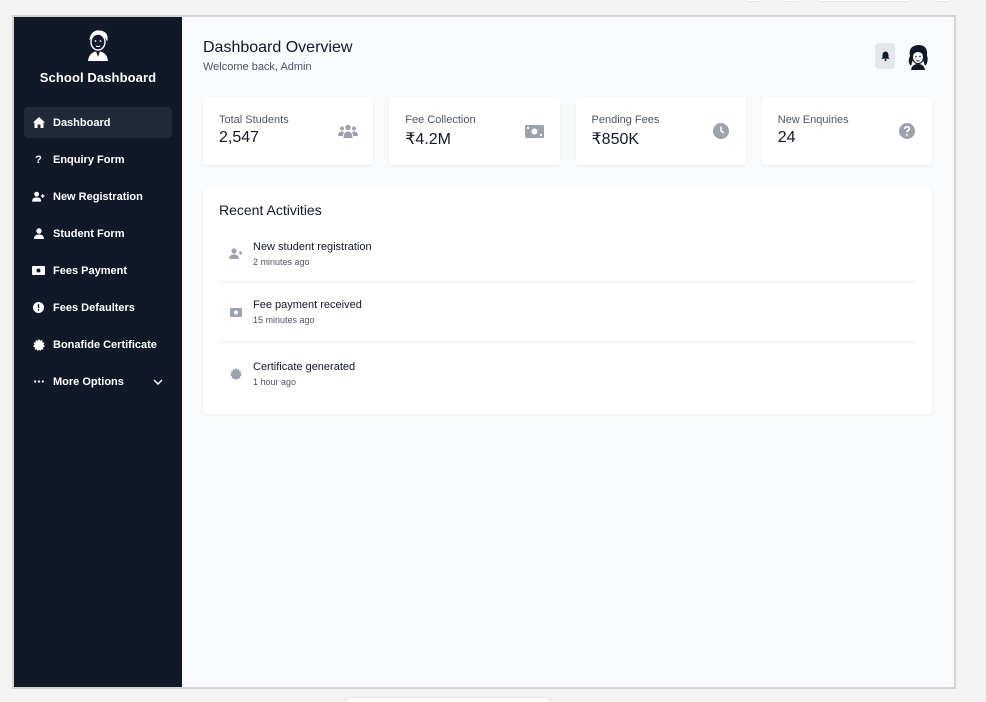 This screenshot has width=986, height=702. What do you see at coordinates (304, 366) in the screenshot?
I see `activity-name: Certificate generated` at bounding box center [304, 366].